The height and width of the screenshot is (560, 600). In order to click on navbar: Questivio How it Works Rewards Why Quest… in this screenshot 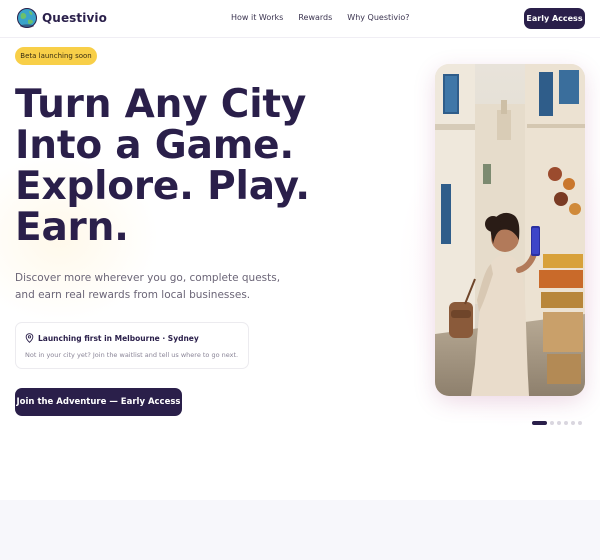, I will do `click(300, 19)`.